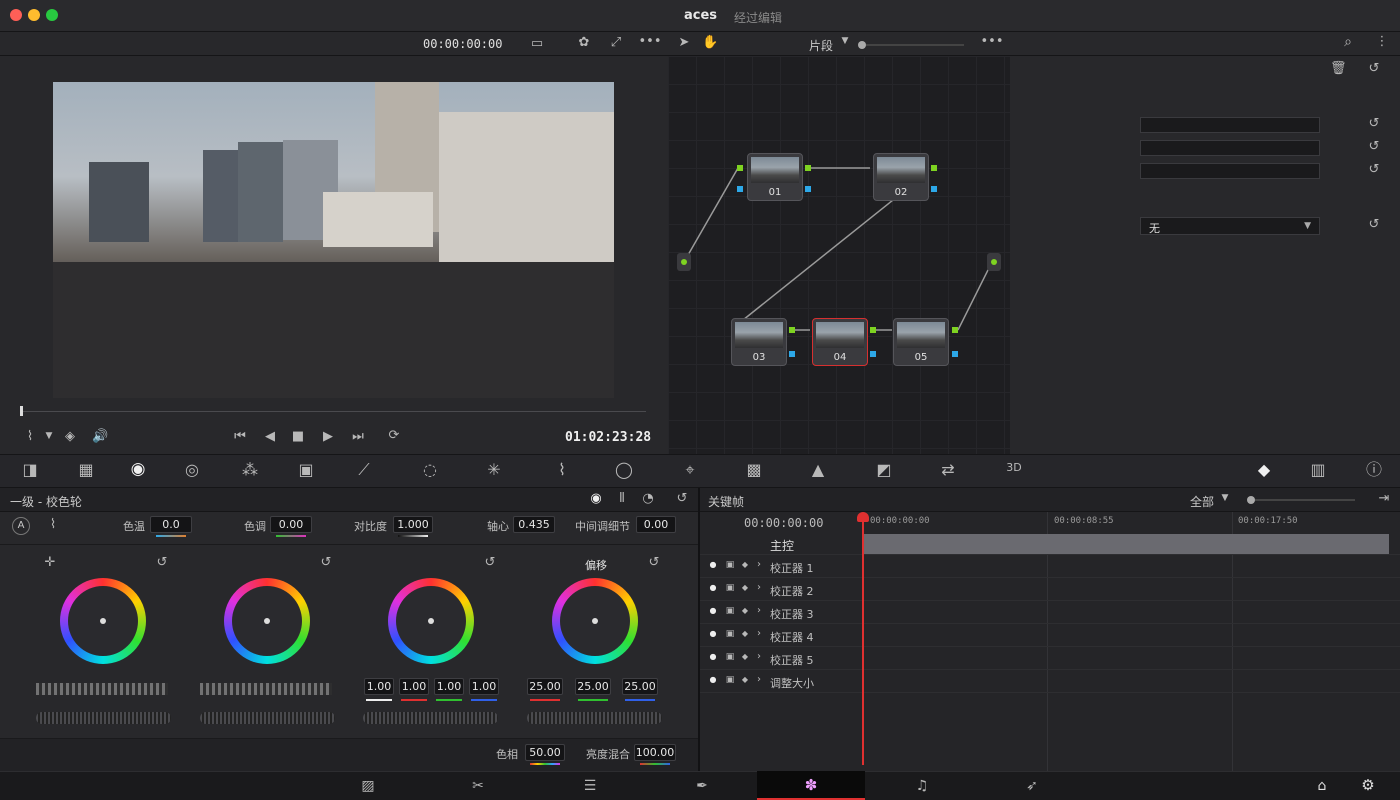 This screenshot has height=800, width=1400. What do you see at coordinates (1032, 786) in the screenshot?
I see `deliver-page-icon: ➶` at bounding box center [1032, 786].